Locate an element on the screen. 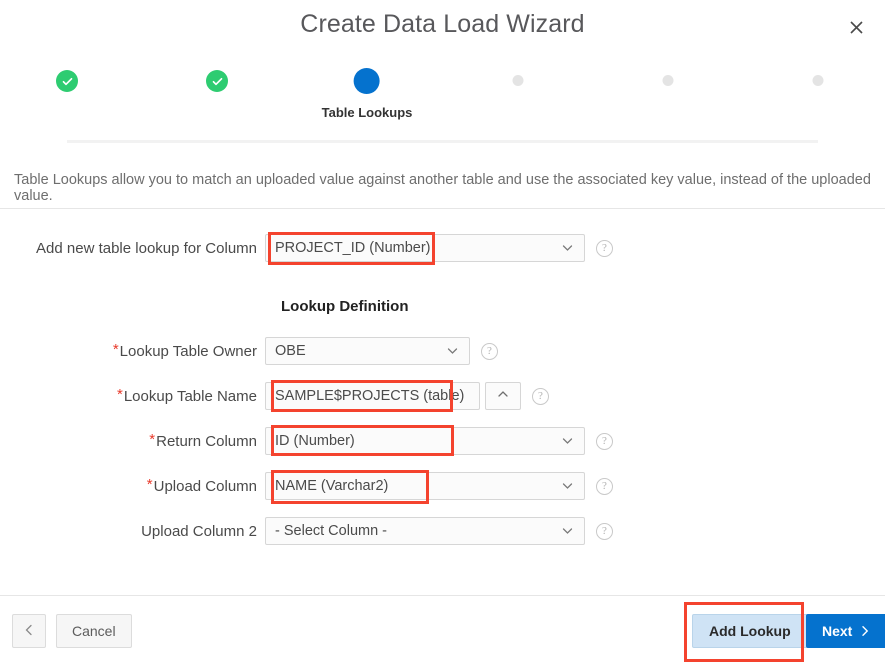  select-return-column-value: ID (Number) is located at coordinates (315, 441).